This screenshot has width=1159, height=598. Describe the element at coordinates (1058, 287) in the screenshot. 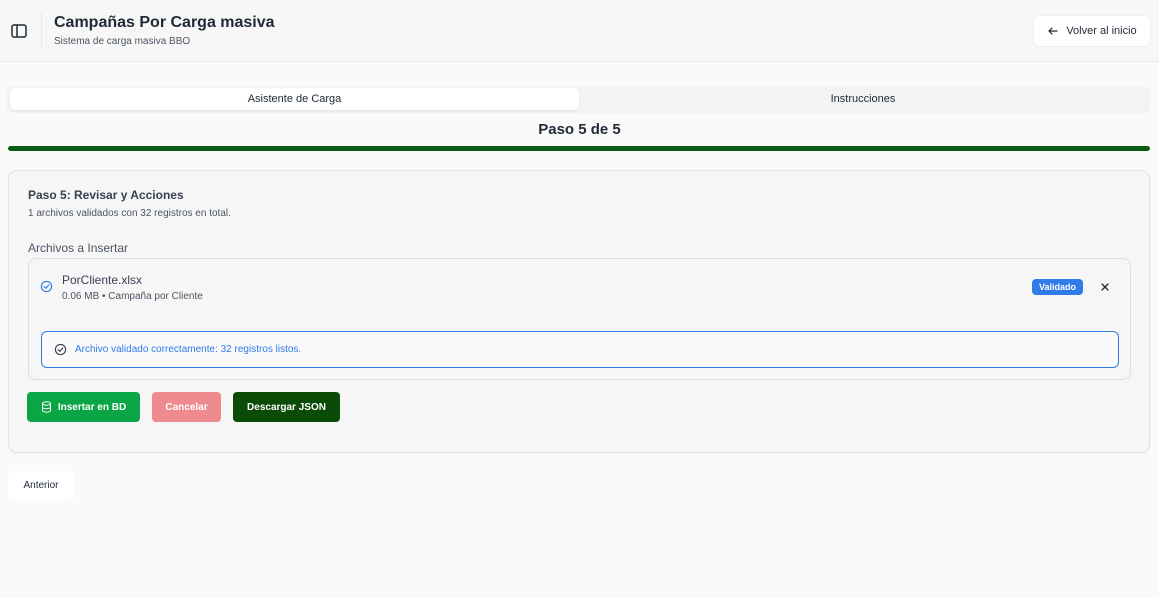

I see `status-badge: Validado` at that location.